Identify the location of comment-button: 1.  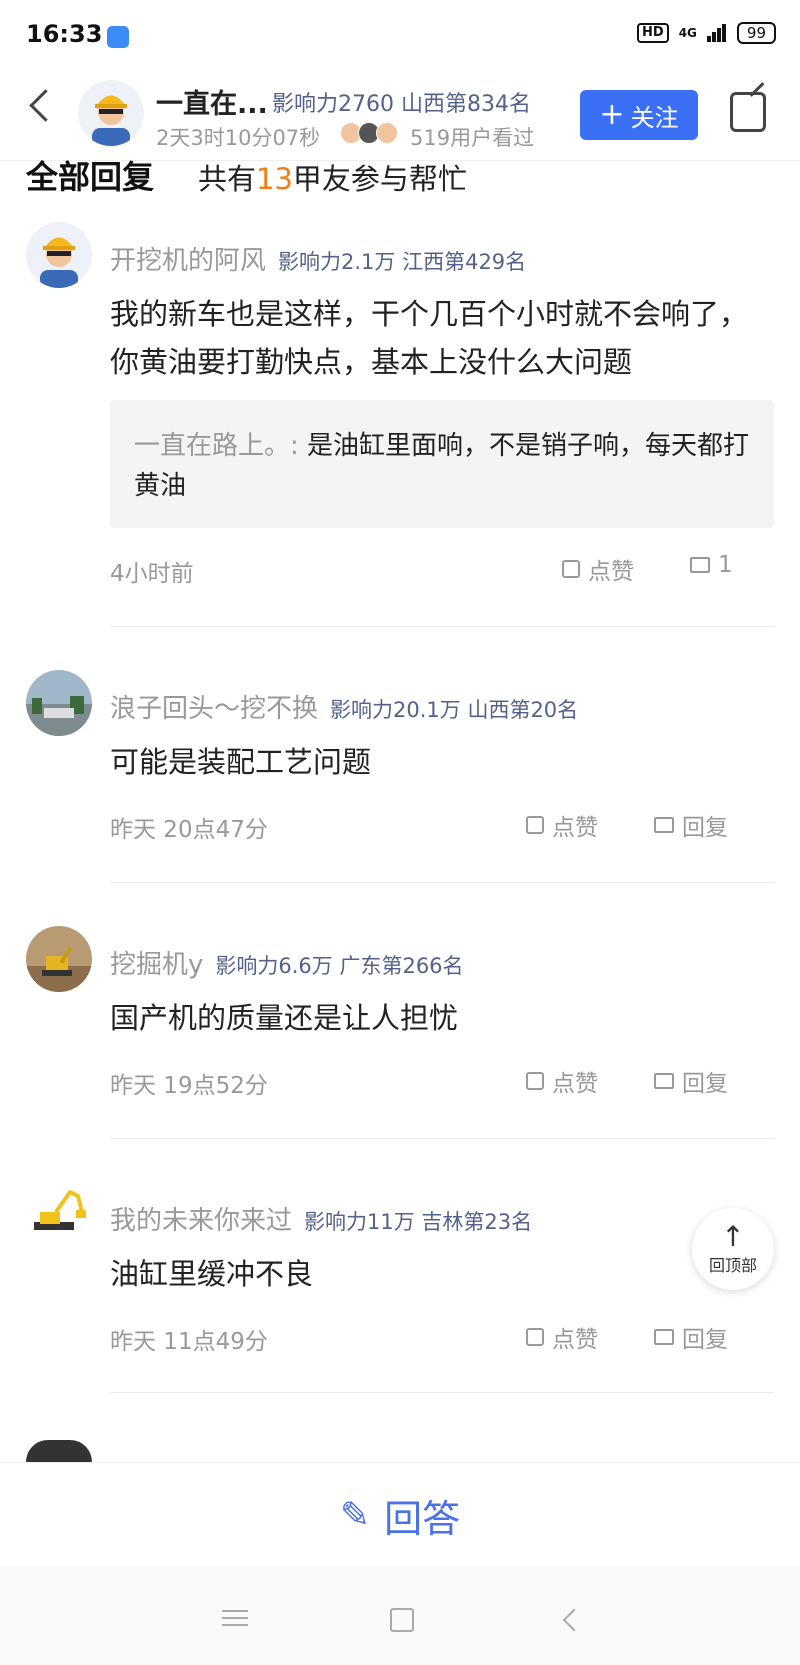
(711, 565).